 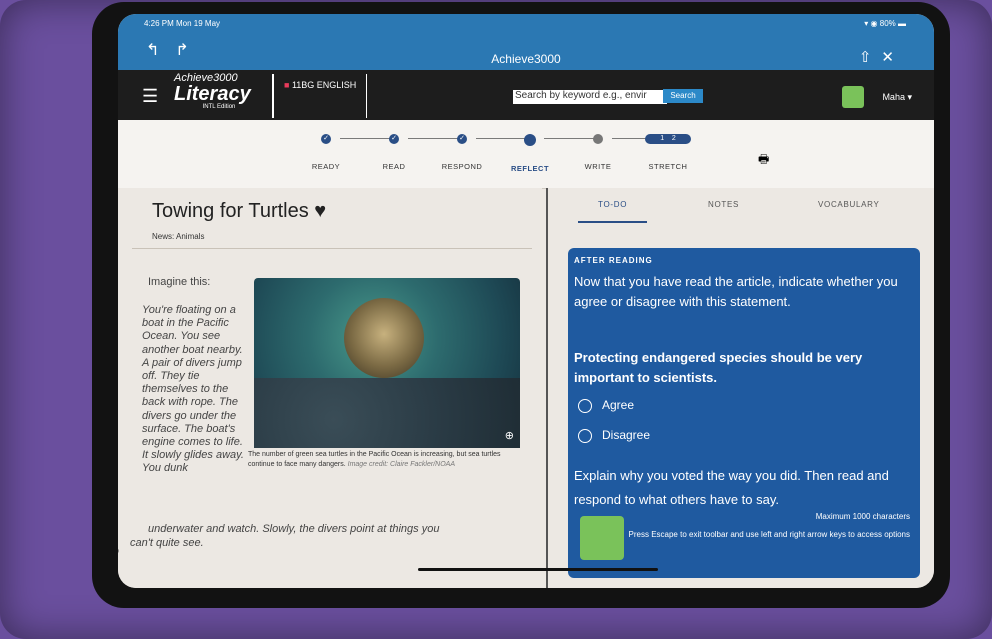 What do you see at coordinates (178, 236) in the screenshot?
I see `article-category: News: Animals` at bounding box center [178, 236].